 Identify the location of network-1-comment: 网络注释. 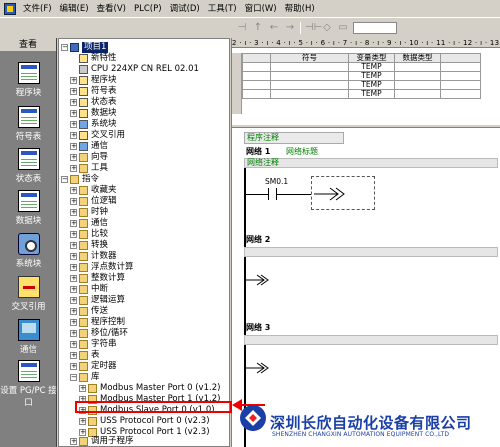
(371, 163).